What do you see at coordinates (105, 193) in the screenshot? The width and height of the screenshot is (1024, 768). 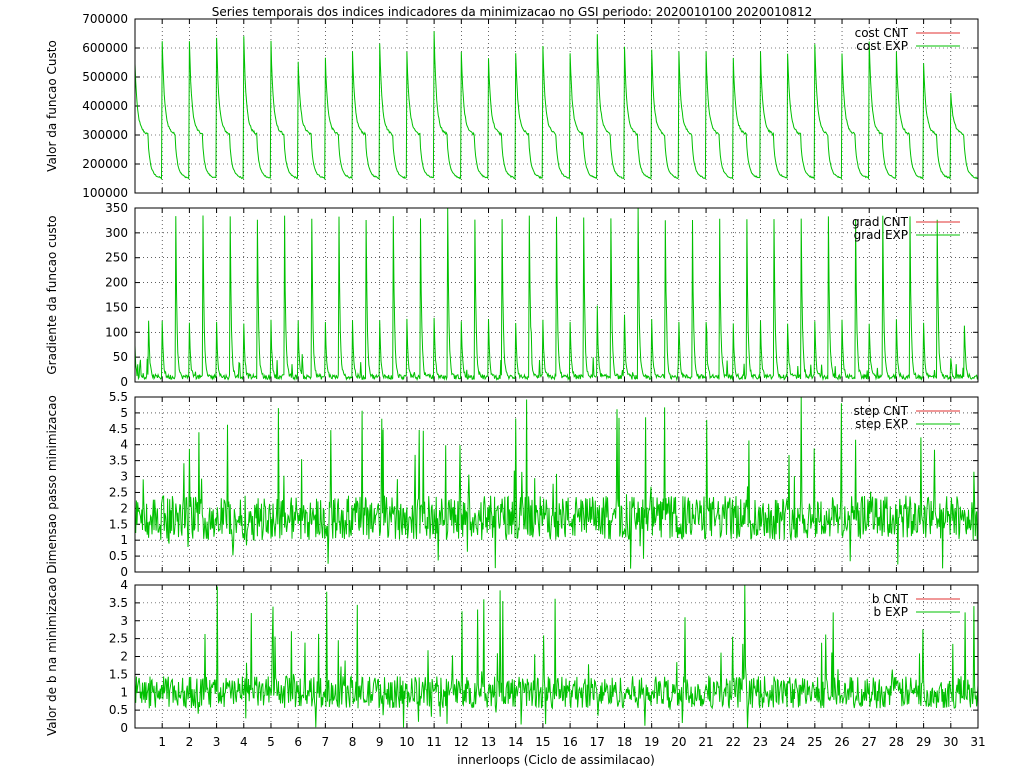 I see `y-tick-label: 100000` at bounding box center [105, 193].